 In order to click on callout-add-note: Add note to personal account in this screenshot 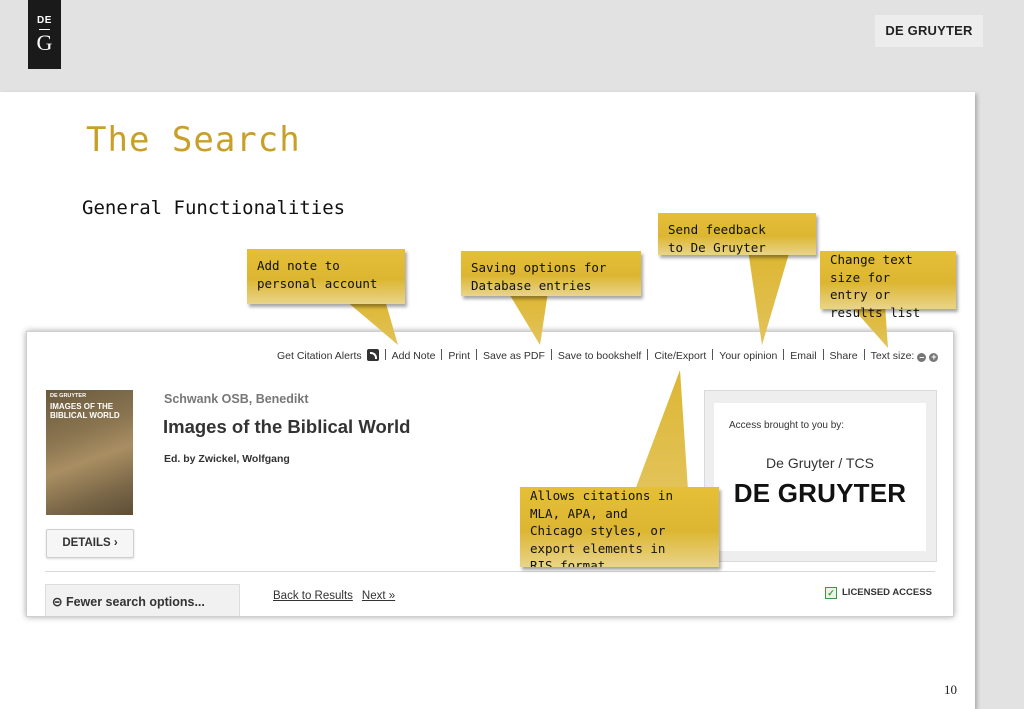, I will do `click(326, 276)`.